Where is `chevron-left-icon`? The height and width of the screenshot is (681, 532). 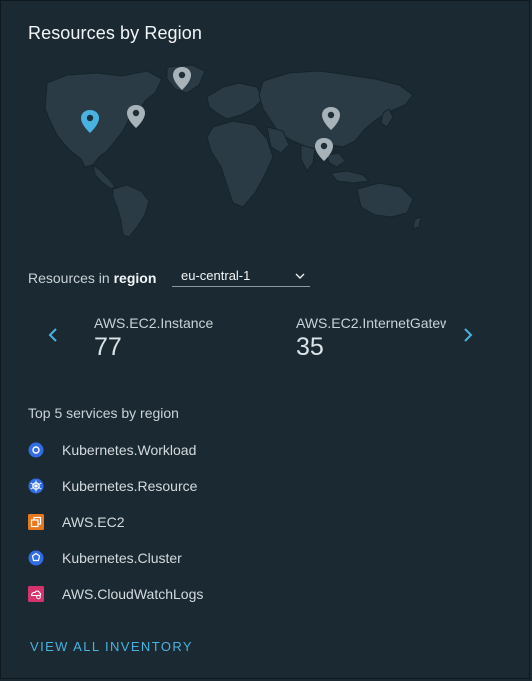 chevron-left-icon is located at coordinates (52, 335).